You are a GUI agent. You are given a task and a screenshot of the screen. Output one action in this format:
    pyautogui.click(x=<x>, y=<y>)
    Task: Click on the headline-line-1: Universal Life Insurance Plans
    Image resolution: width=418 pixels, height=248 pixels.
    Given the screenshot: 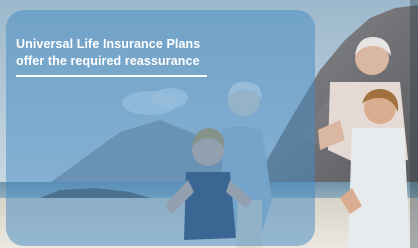 What is the action you would take?
    pyautogui.click(x=108, y=44)
    